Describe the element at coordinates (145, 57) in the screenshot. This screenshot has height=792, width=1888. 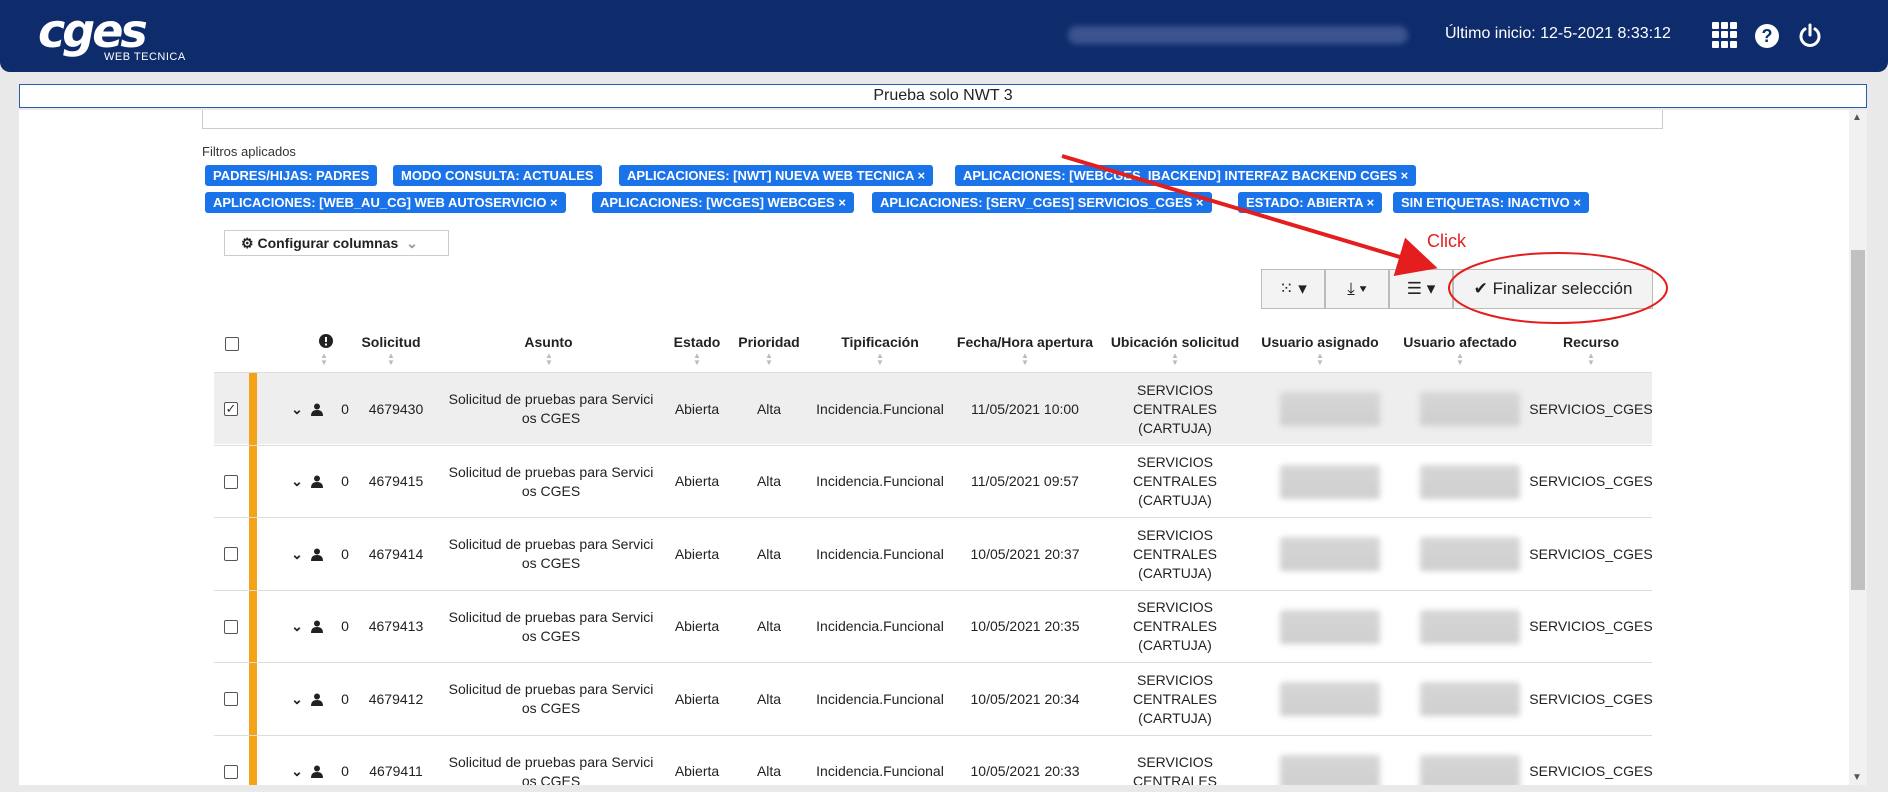
I see `logo-subtitle: WEB TECNICA` at that location.